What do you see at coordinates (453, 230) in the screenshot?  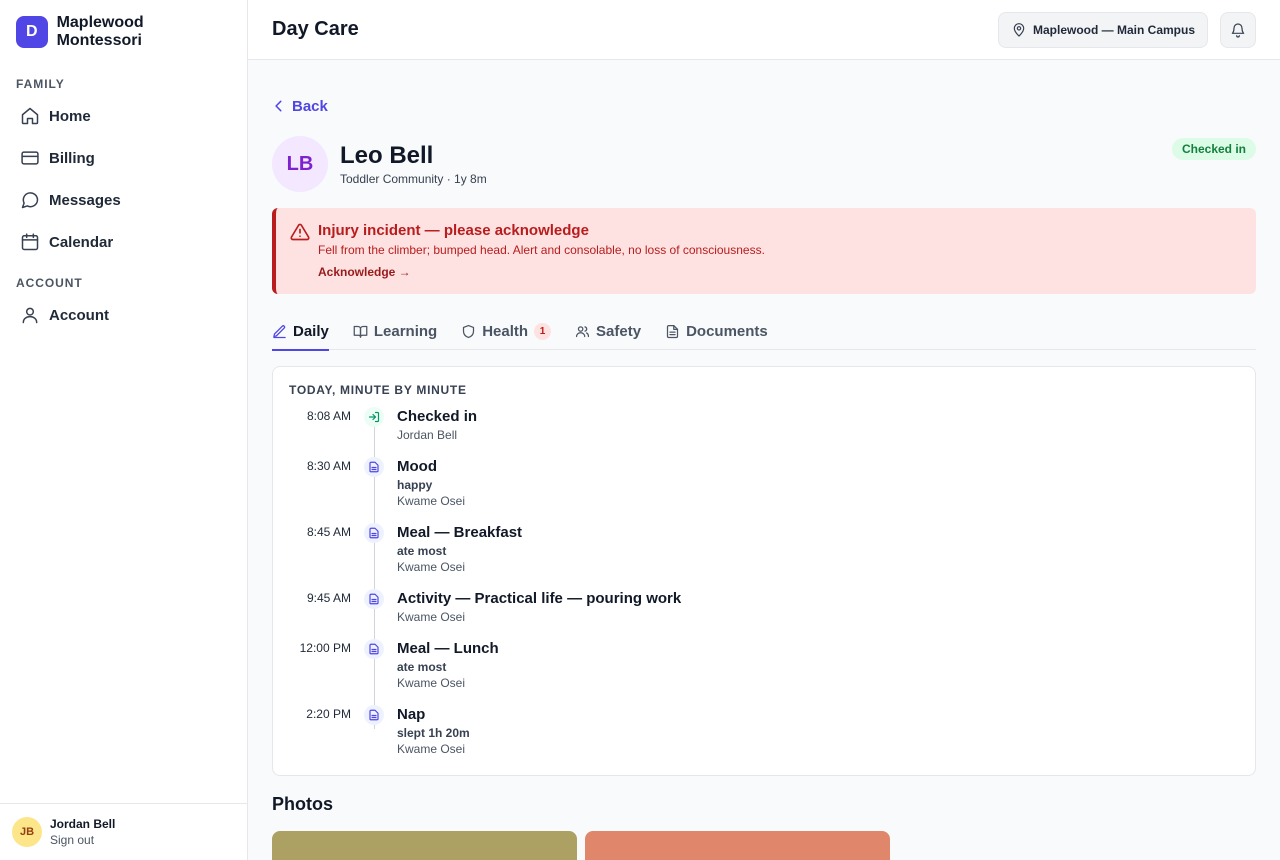 I see `alert-title: Injury incident — please acknowledge` at bounding box center [453, 230].